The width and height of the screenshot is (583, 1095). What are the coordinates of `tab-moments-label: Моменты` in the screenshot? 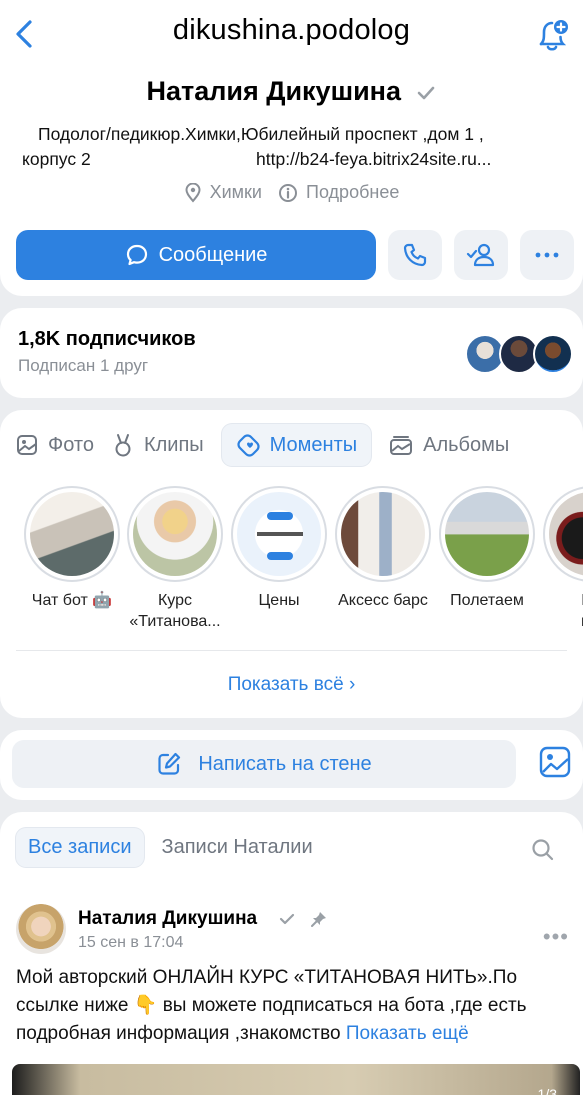 It's located at (313, 444).